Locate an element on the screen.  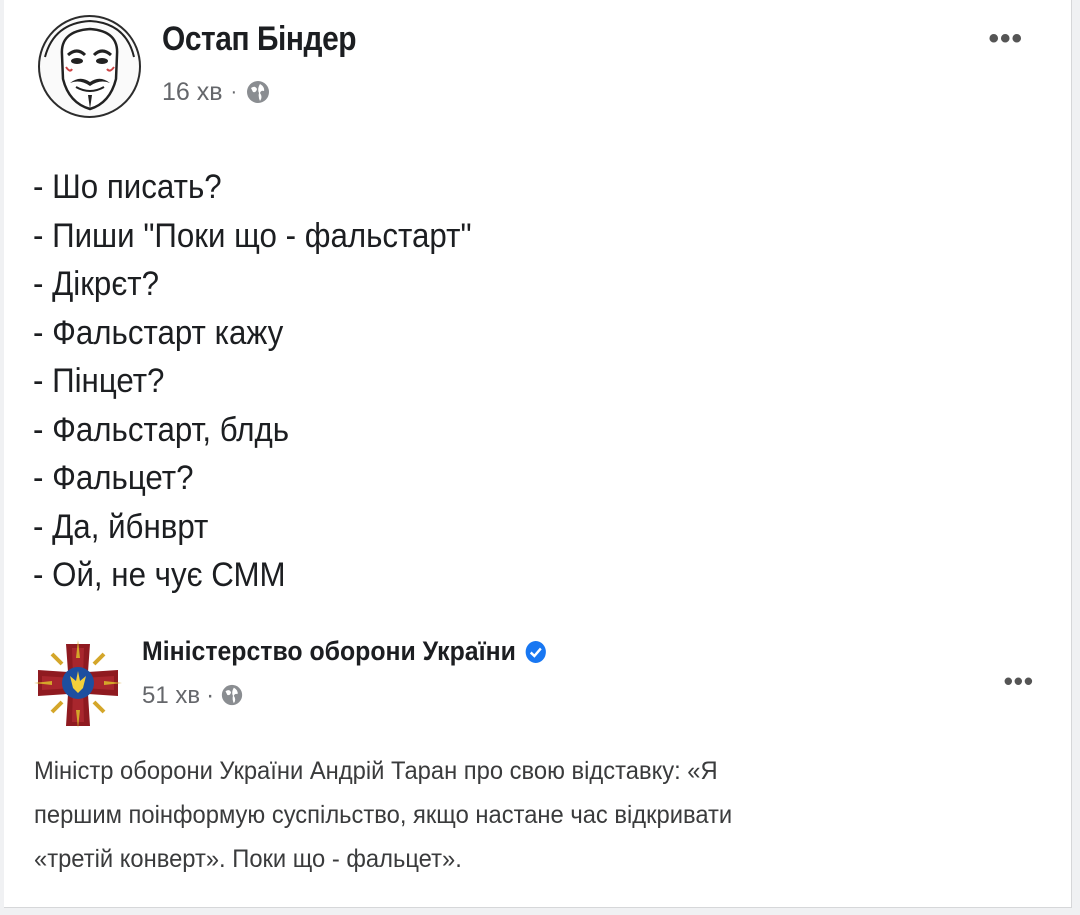
author-avatar is located at coordinates (89, 66).